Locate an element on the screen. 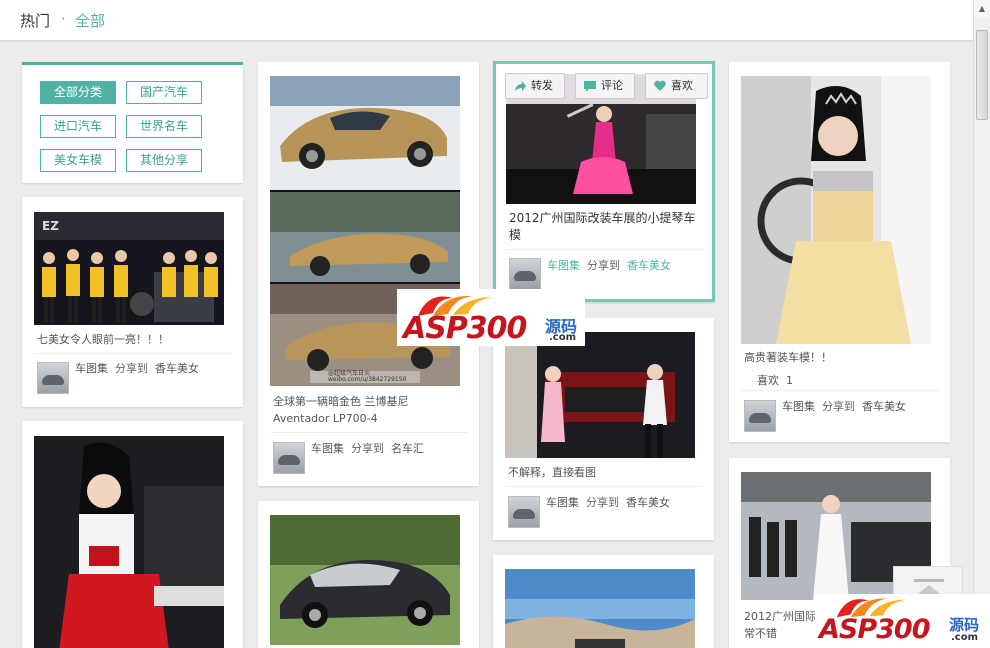 Image resolution: width=990 pixels, height=648 pixels. comment-icon is located at coordinates (590, 86).